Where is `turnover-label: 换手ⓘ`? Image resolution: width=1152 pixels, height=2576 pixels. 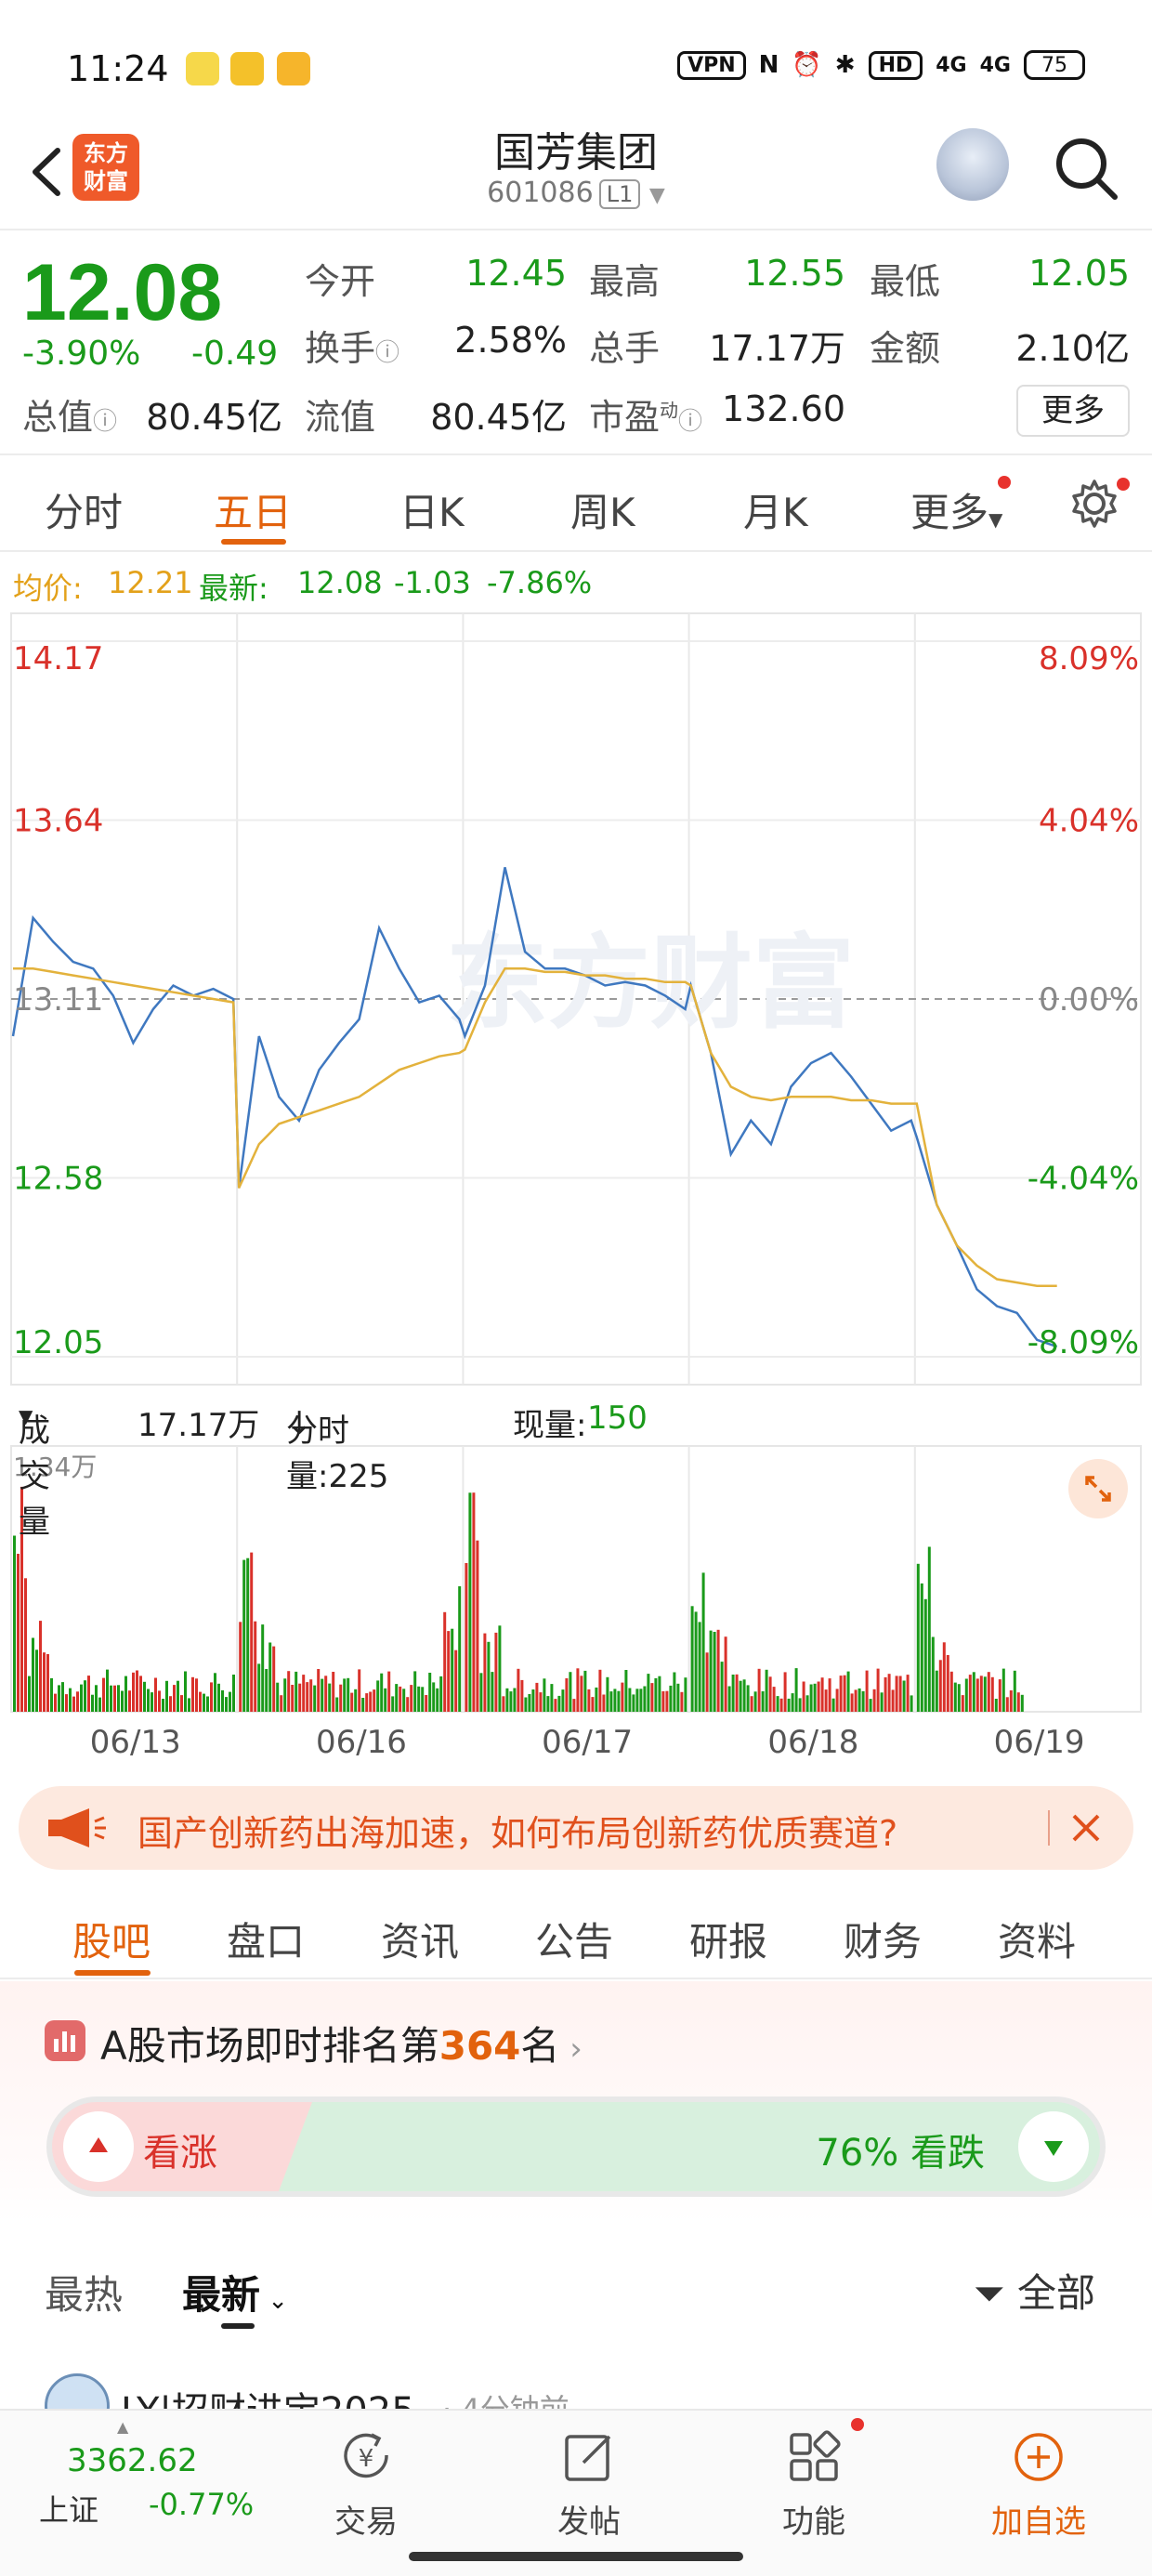
turnover-label: 换手ⓘ is located at coordinates (352, 345).